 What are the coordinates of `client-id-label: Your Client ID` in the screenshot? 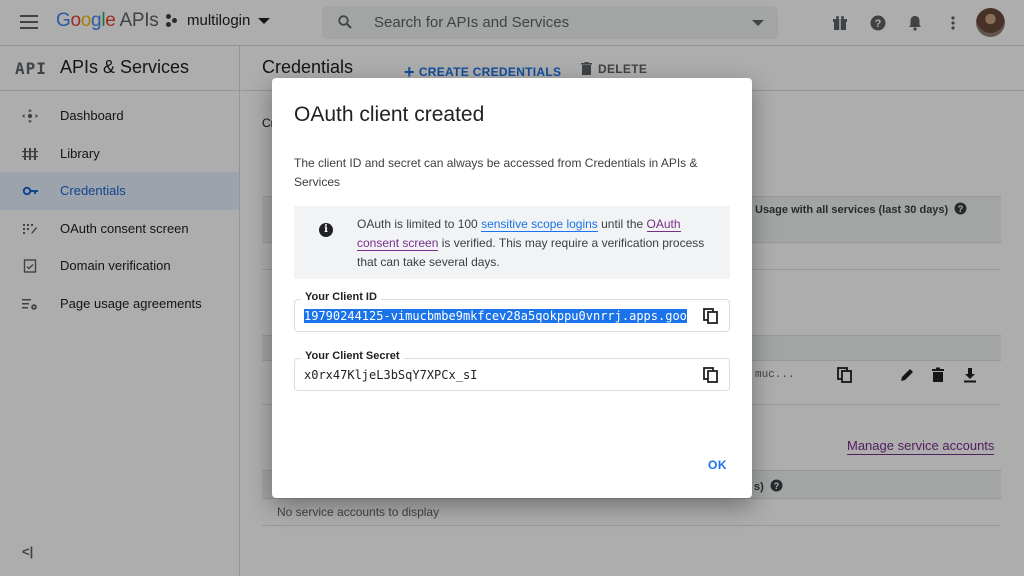 It's located at (341, 297).